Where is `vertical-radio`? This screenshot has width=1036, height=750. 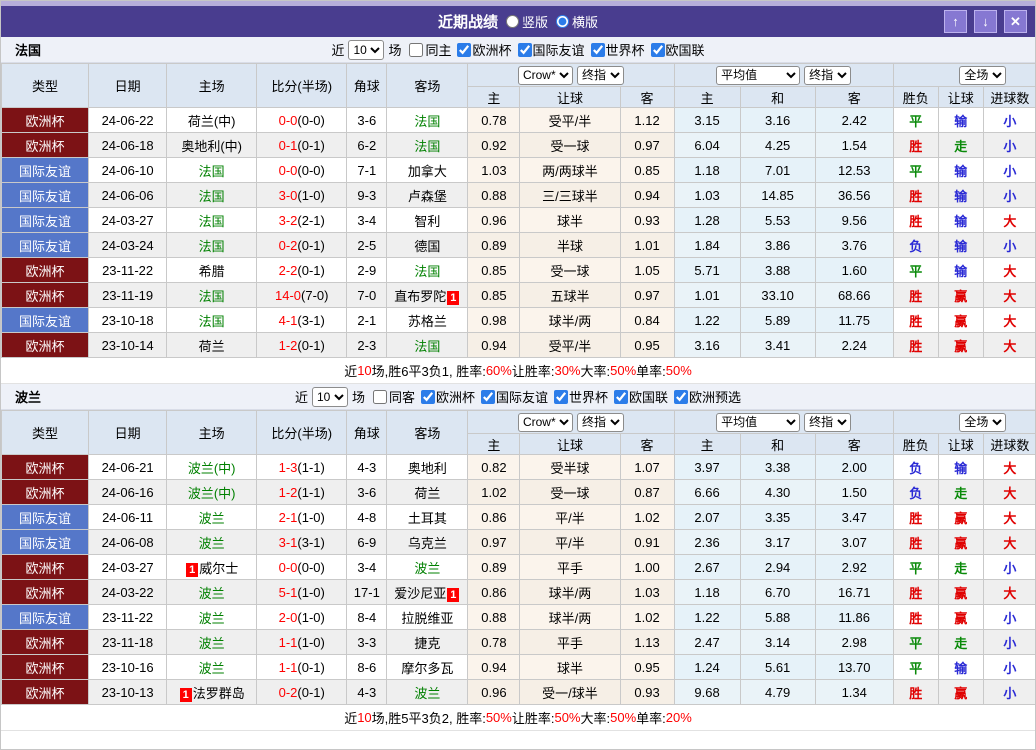 vertical-radio is located at coordinates (512, 21).